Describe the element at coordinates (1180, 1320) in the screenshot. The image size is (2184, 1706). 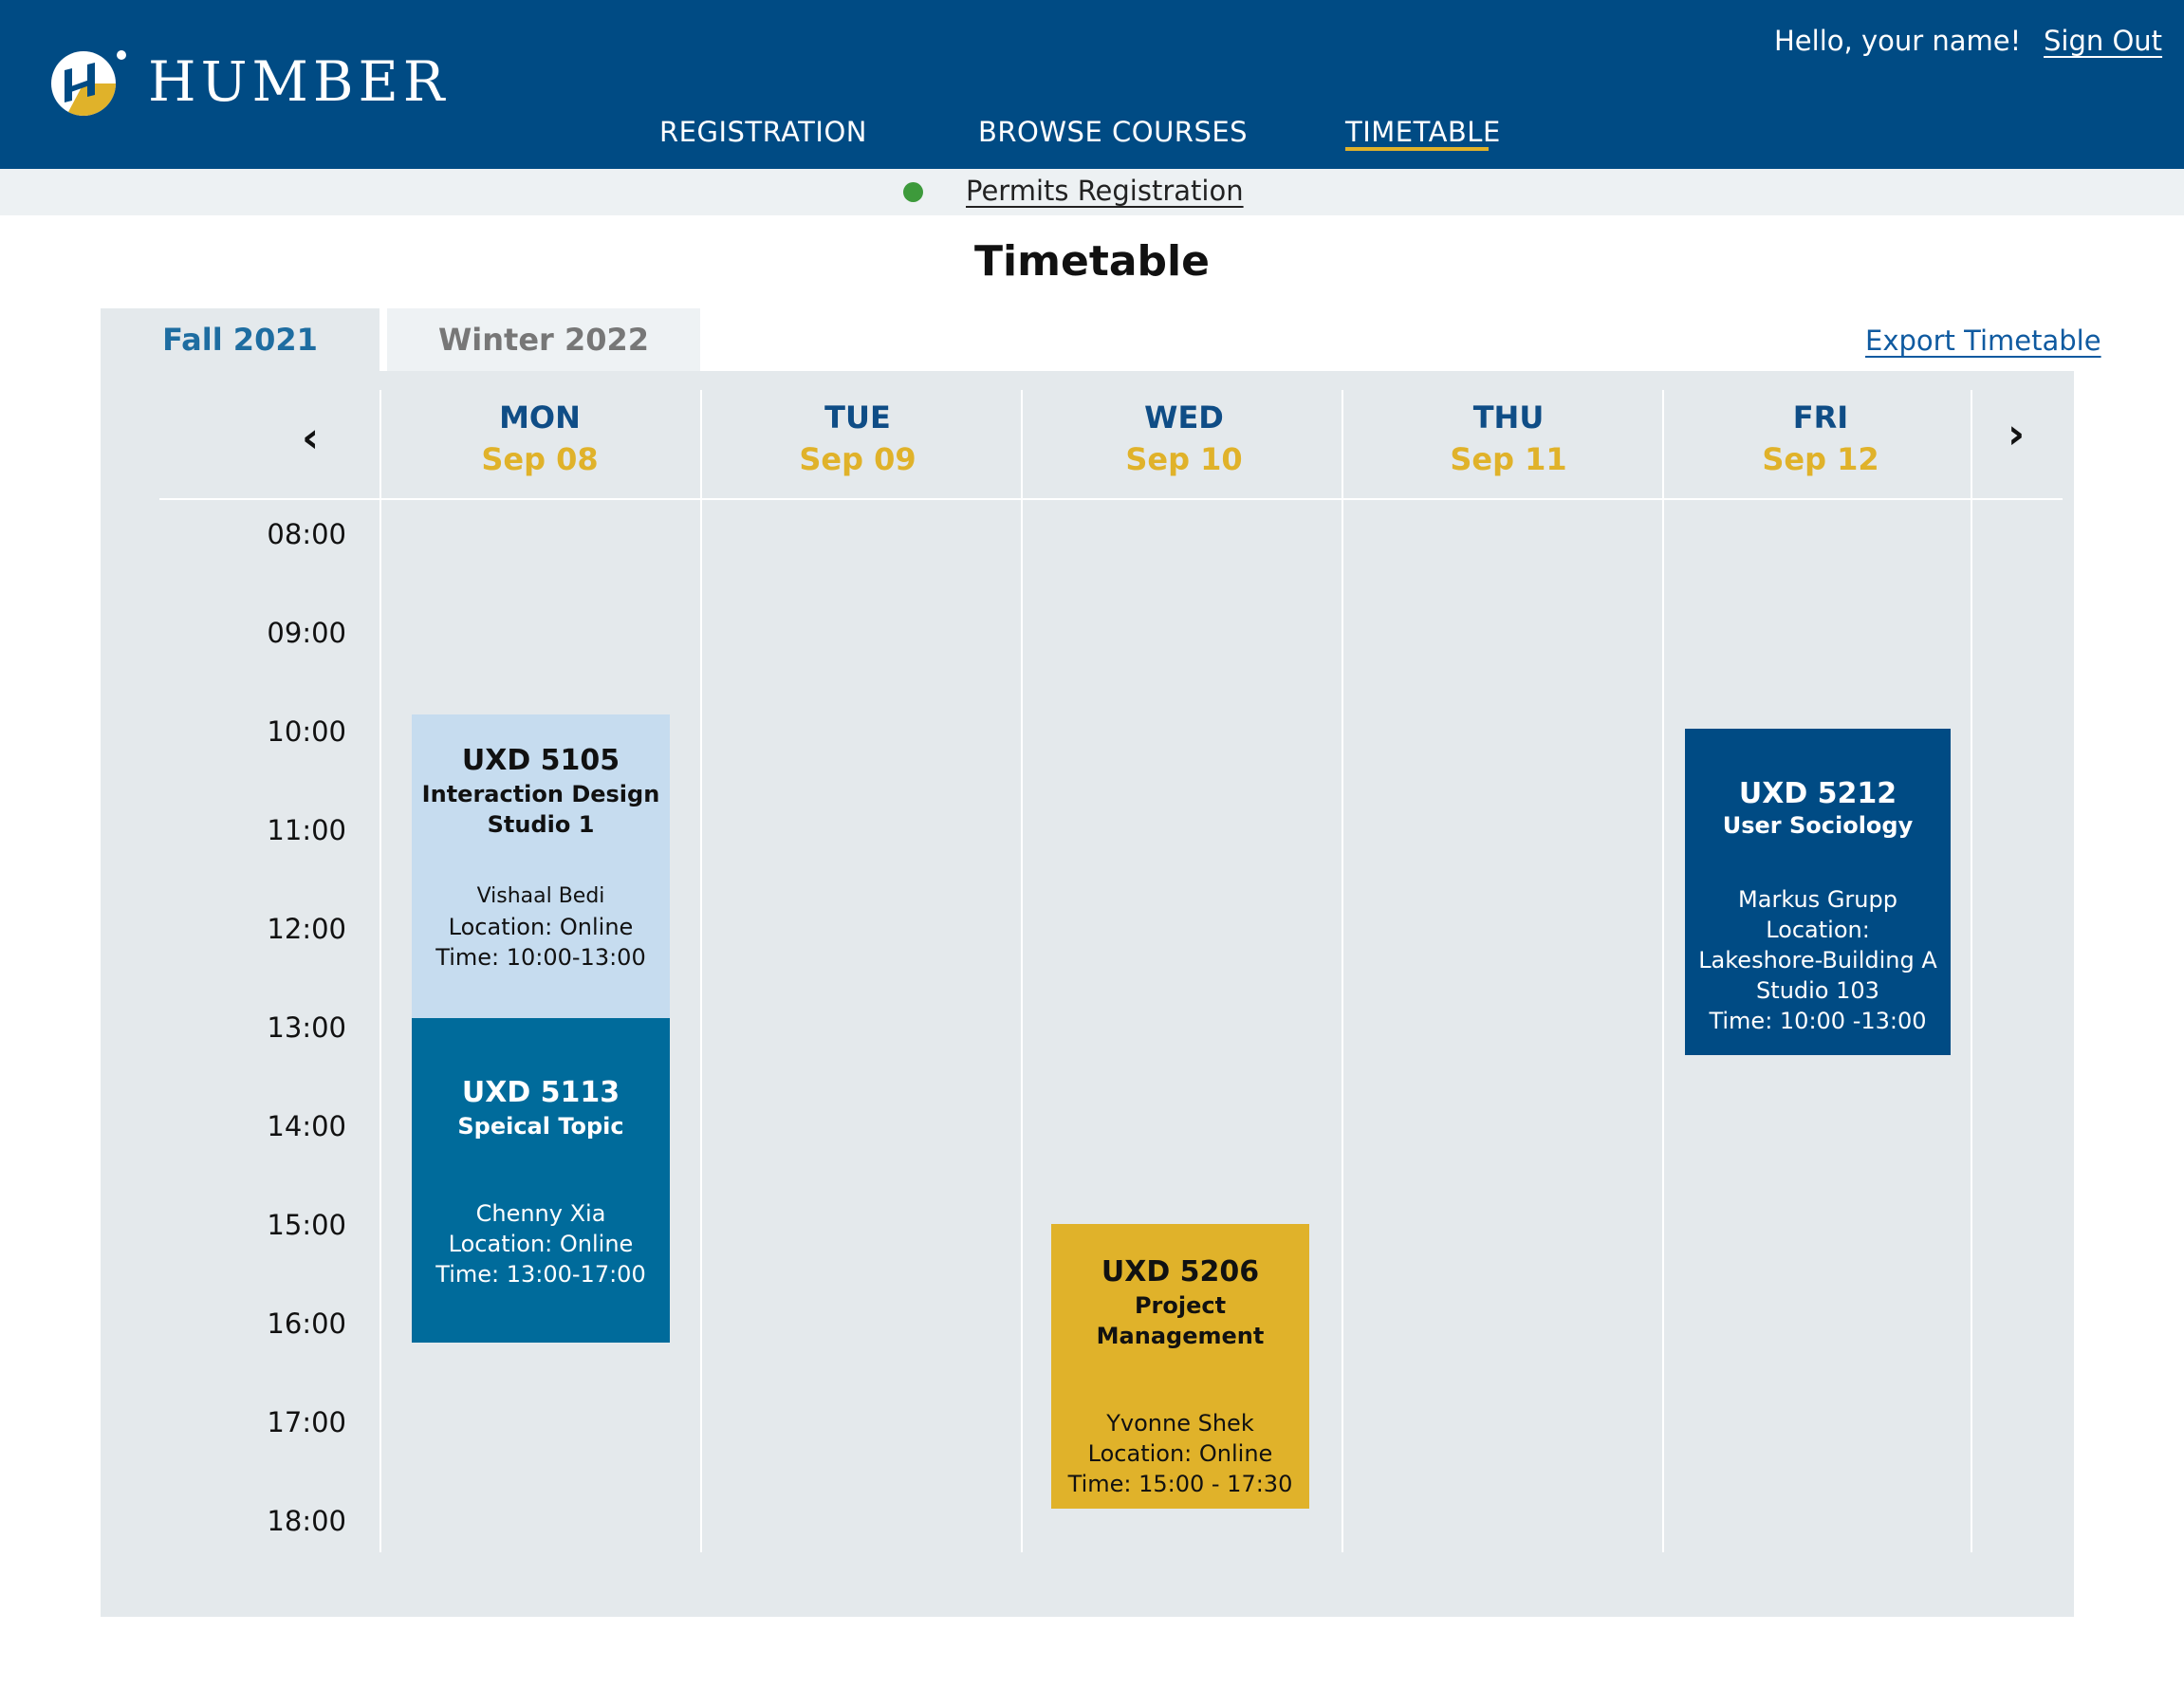
I see `event-name: Project Management` at that location.